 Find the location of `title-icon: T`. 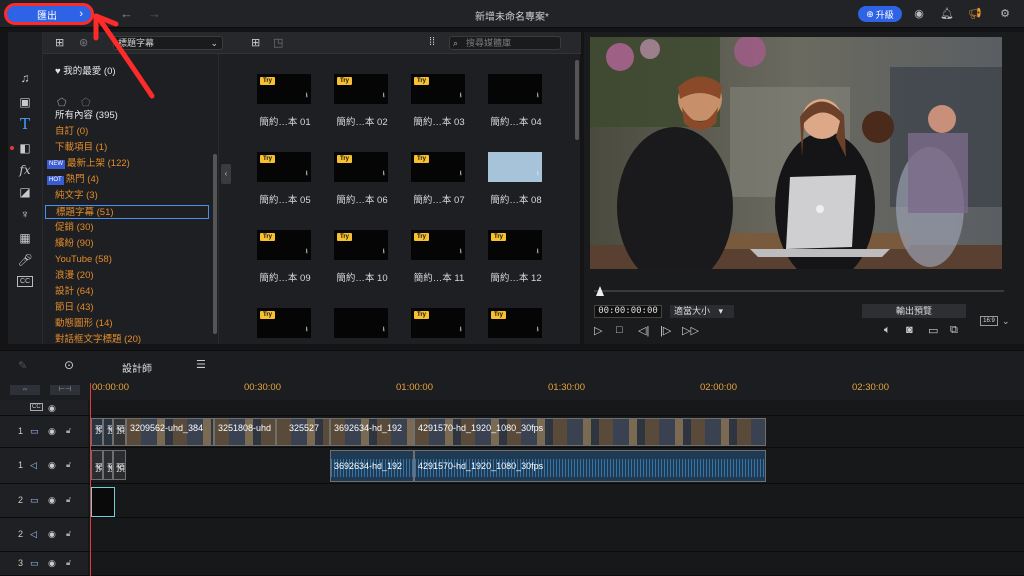

title-icon: T is located at coordinates (25, 124).